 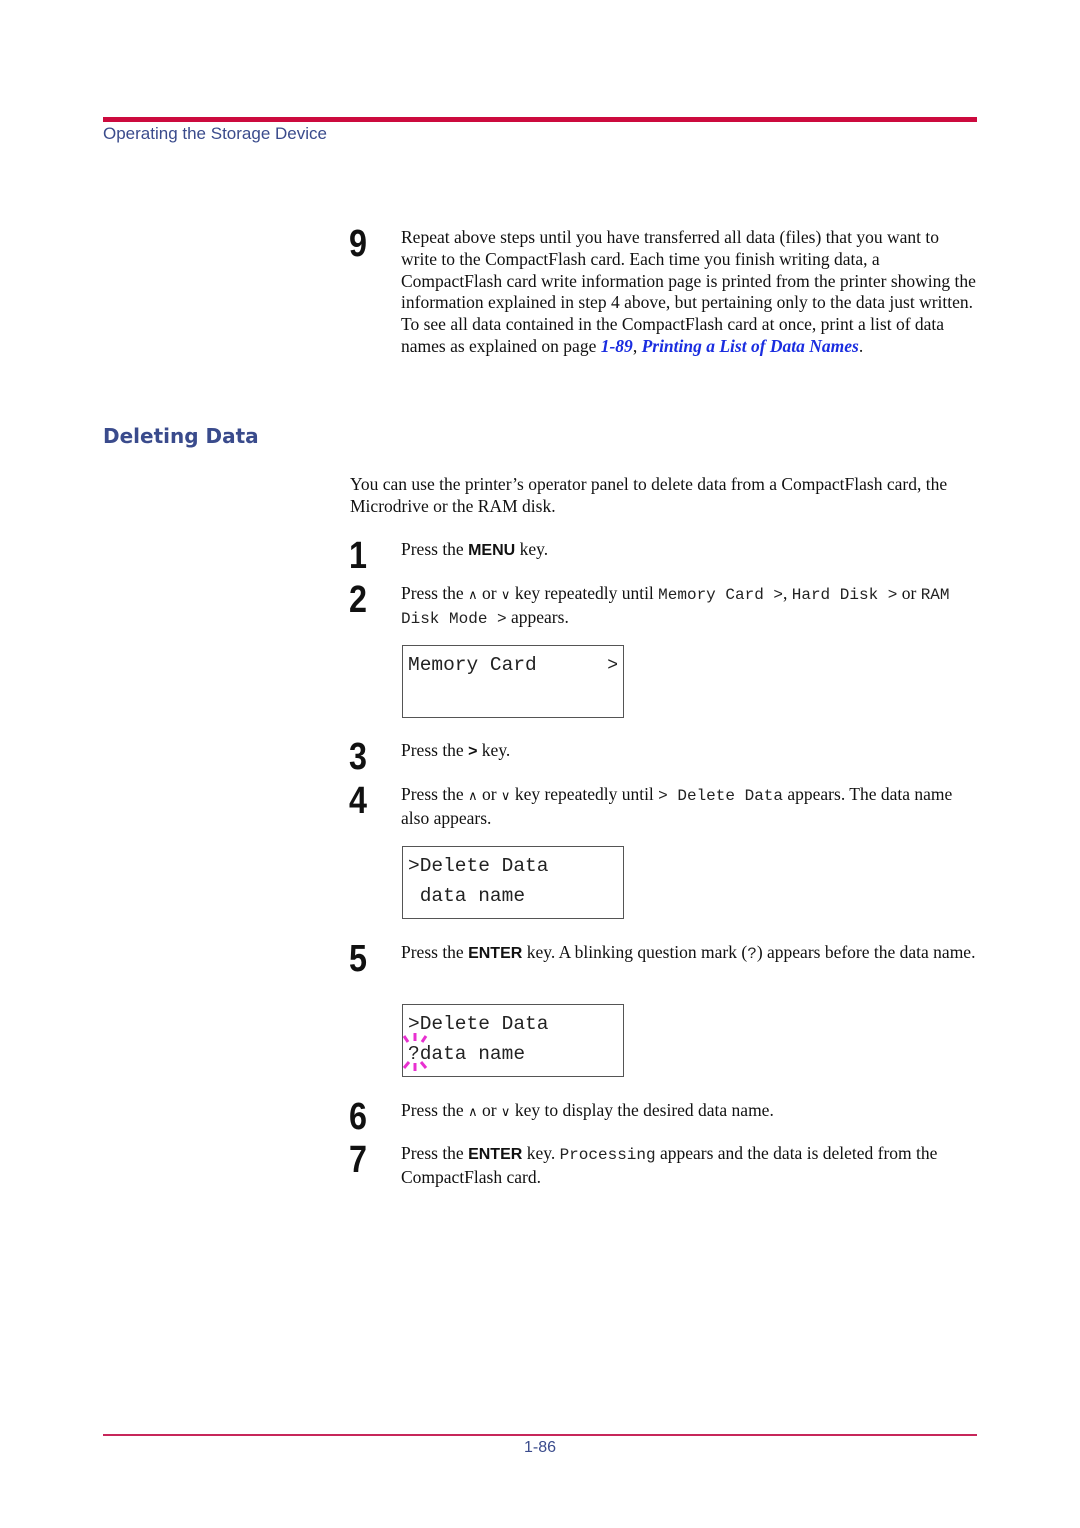 I want to click on lcd-display-memory-card: Memory Card >, so click(x=513, y=681).